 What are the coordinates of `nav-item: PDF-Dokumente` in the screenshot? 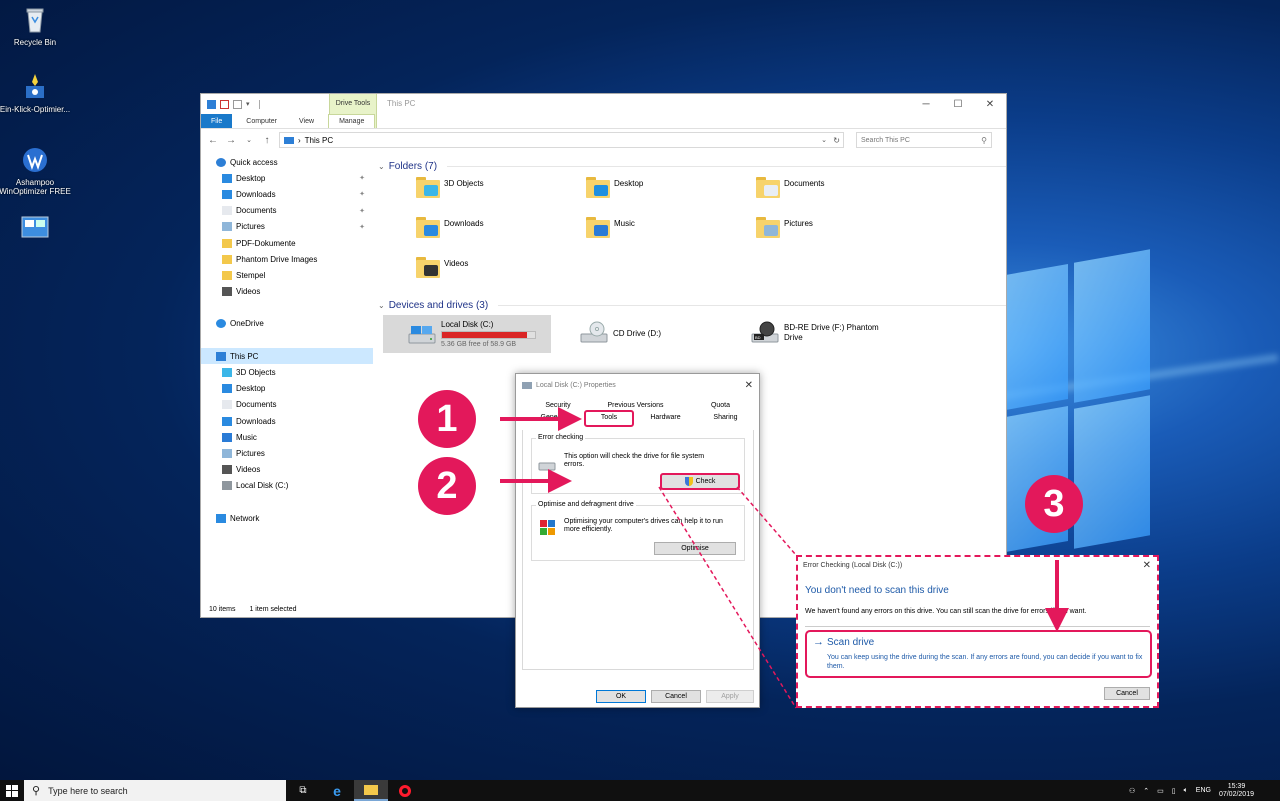 It's located at (287, 243).